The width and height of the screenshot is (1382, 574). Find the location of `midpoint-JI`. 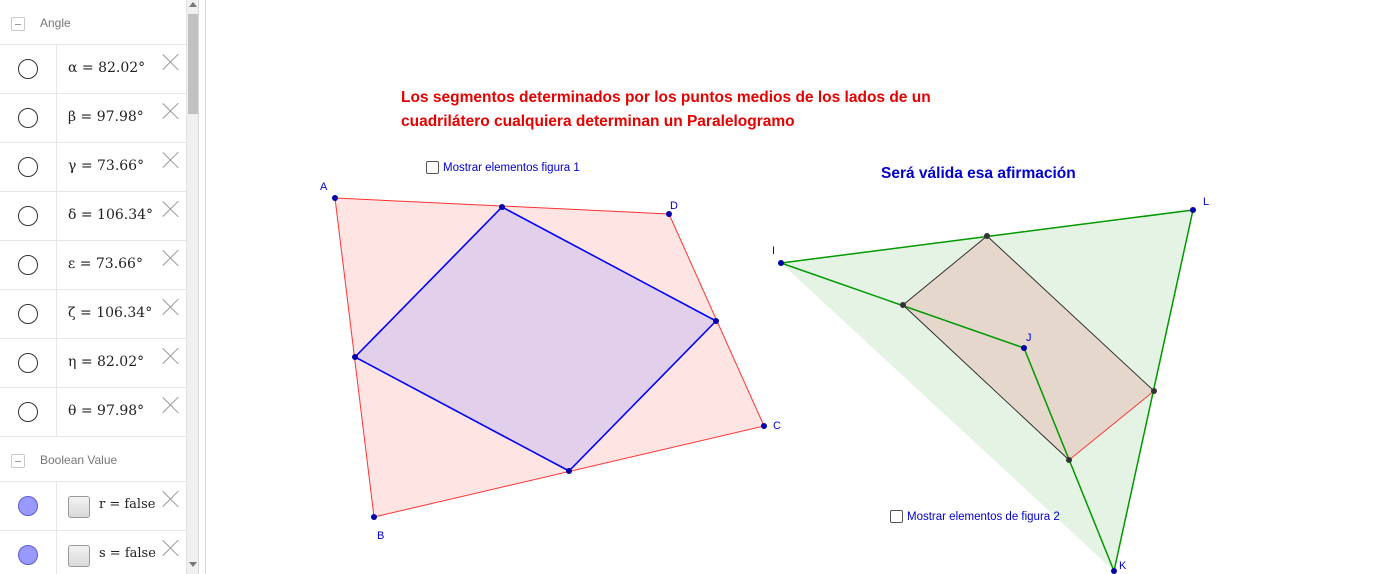

midpoint-JI is located at coordinates (903, 305).